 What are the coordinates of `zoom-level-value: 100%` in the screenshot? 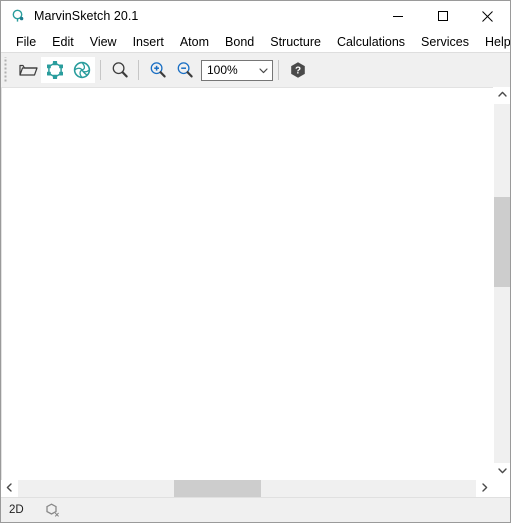 It's located at (222, 70).